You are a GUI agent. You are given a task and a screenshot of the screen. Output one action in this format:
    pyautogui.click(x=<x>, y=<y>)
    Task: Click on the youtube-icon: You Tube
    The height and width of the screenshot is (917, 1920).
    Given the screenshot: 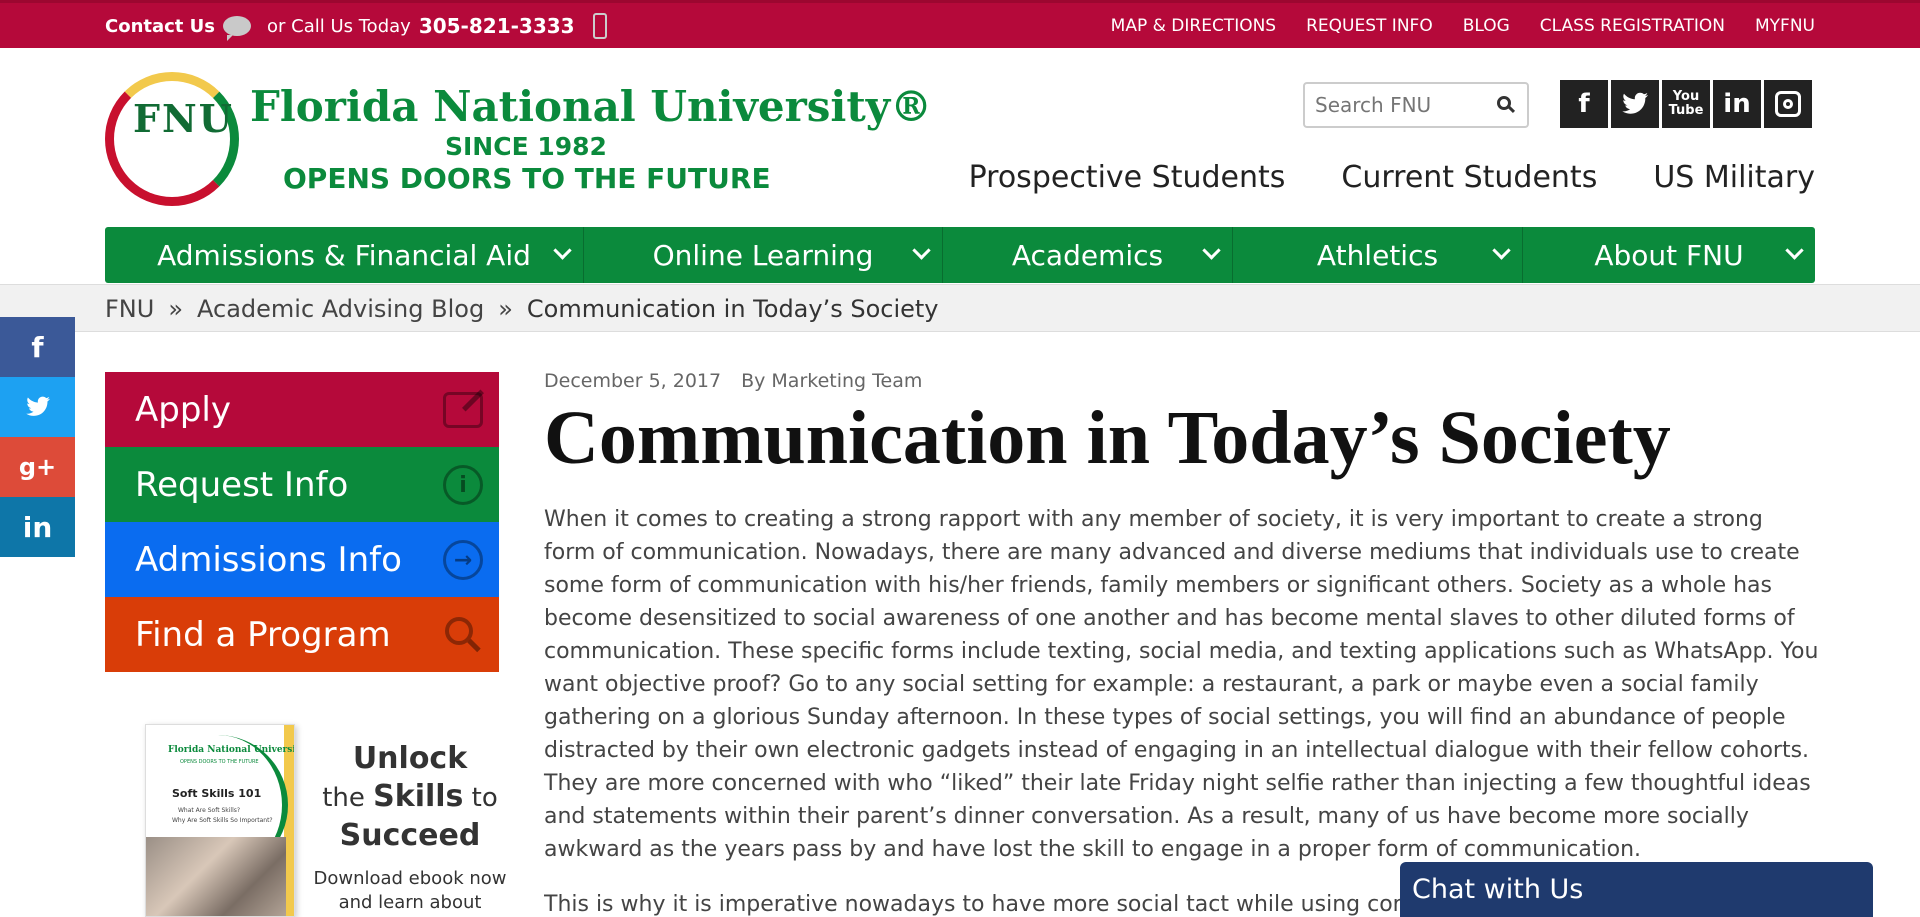 What is the action you would take?
    pyautogui.click(x=1686, y=104)
    